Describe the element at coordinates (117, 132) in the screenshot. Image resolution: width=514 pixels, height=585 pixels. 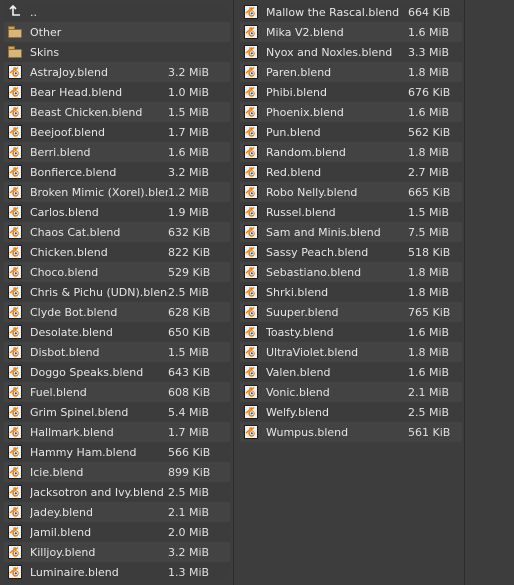
I see `file-item-beejoof: Beejoof.blend 1.7 MiB` at that location.